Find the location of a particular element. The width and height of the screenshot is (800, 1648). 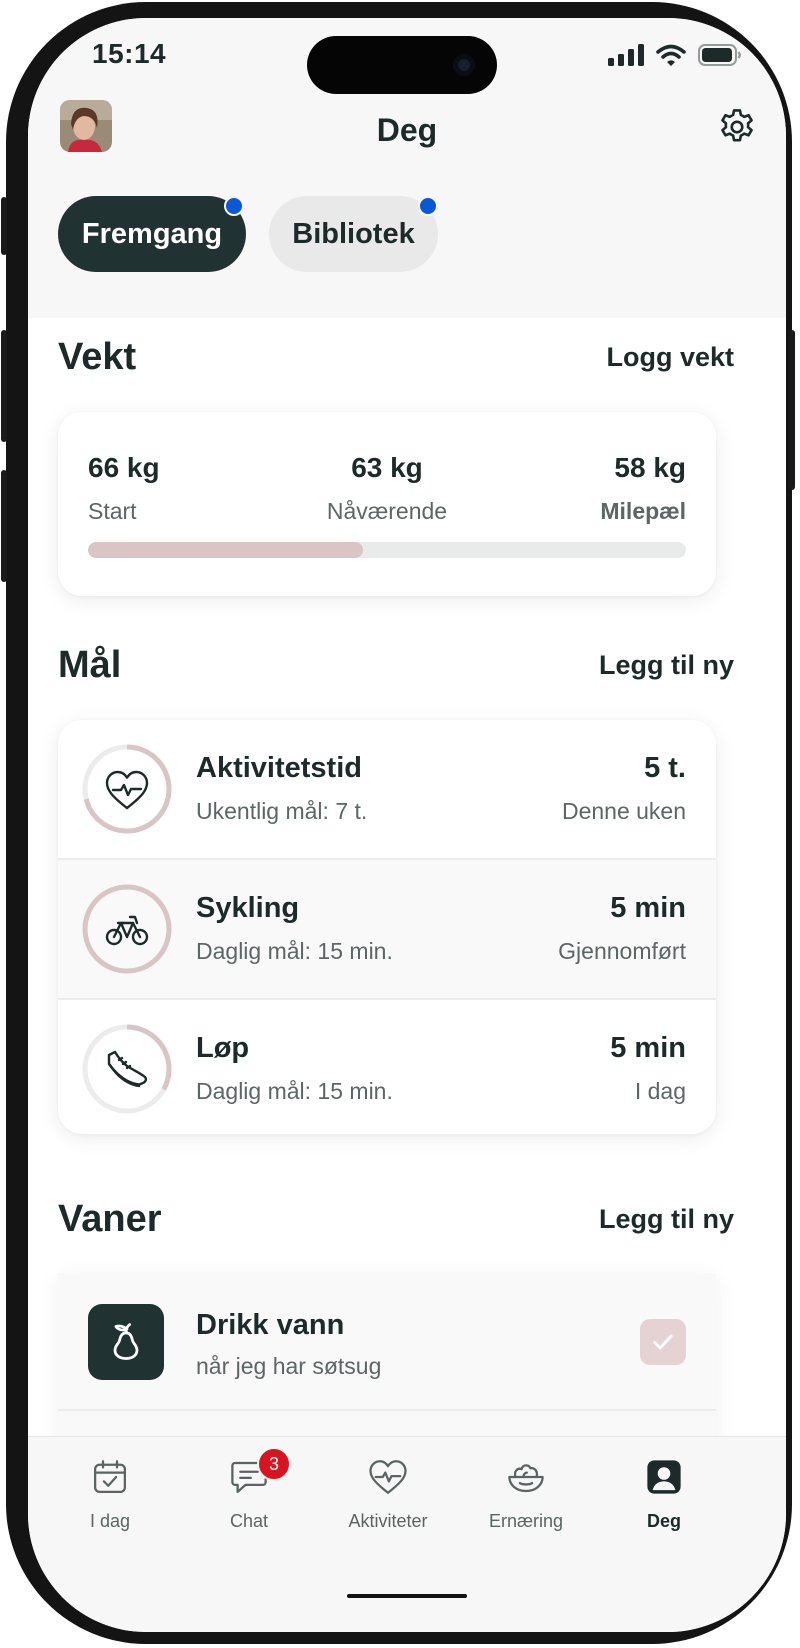

nav-icon-wrap: 3 is located at coordinates (249, 1473).